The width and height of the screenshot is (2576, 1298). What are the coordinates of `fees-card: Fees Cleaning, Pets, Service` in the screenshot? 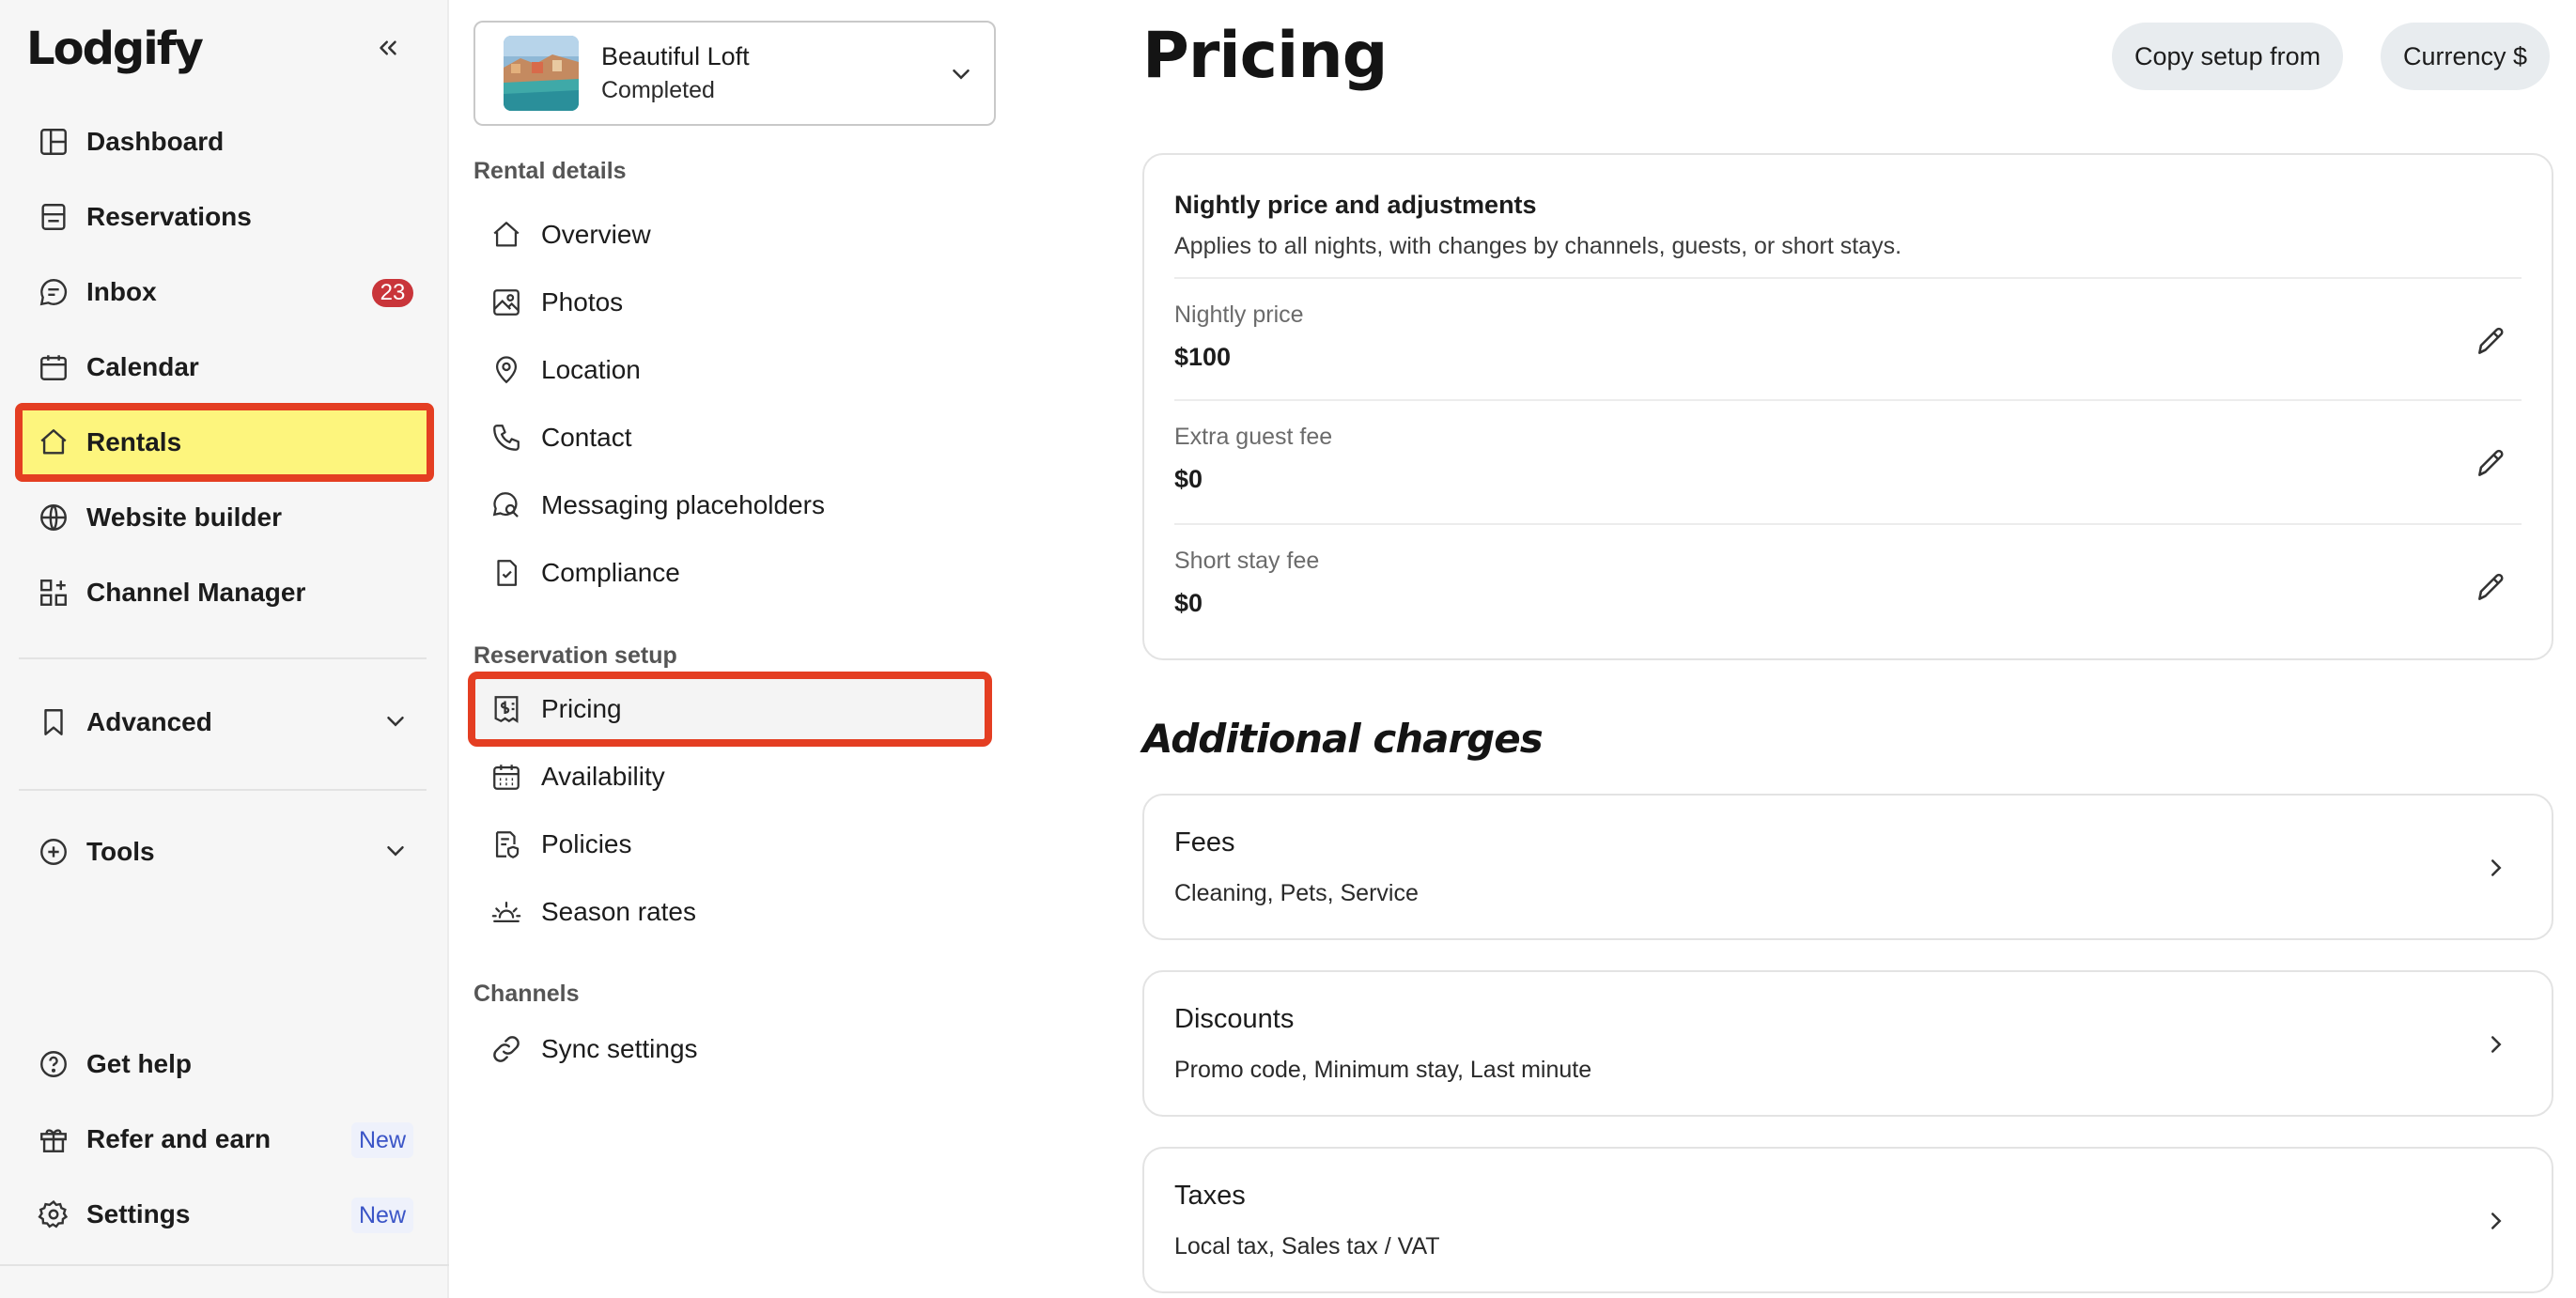 It's located at (1848, 867).